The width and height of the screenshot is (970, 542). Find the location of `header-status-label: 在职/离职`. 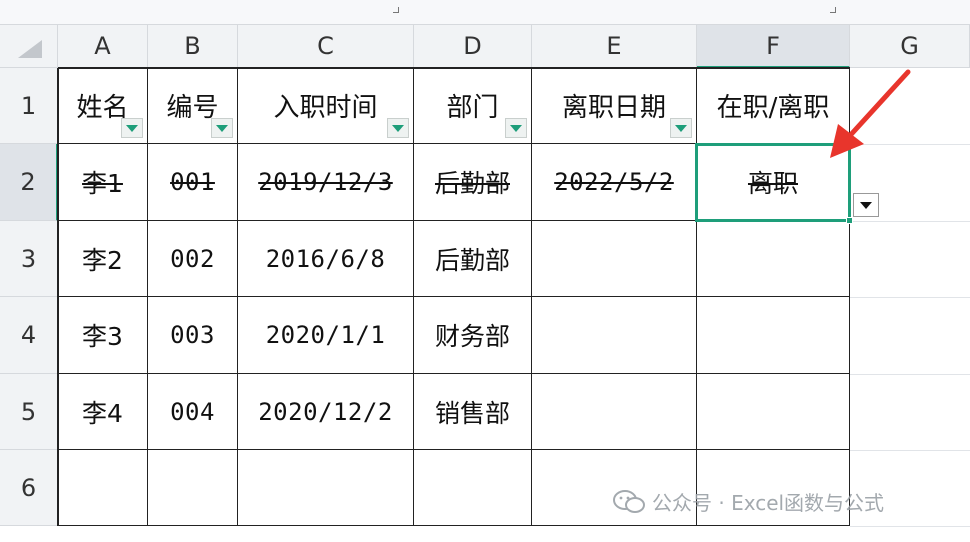

header-status-label: 在职/离职 is located at coordinates (773, 108).